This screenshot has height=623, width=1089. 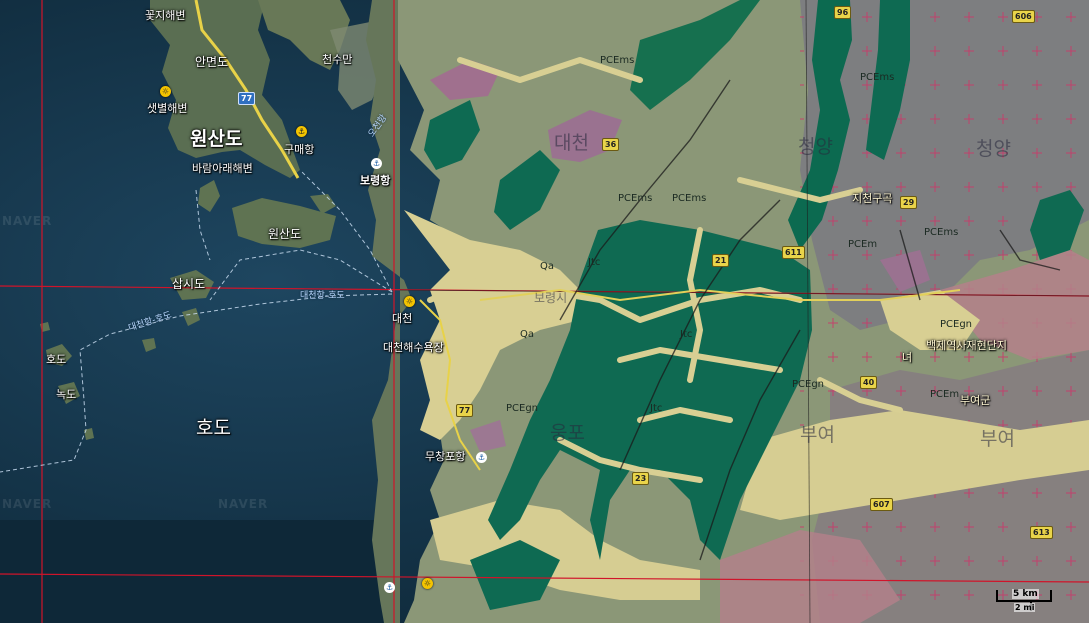 I want to click on road-shield-77: 77, so click(x=247, y=98).